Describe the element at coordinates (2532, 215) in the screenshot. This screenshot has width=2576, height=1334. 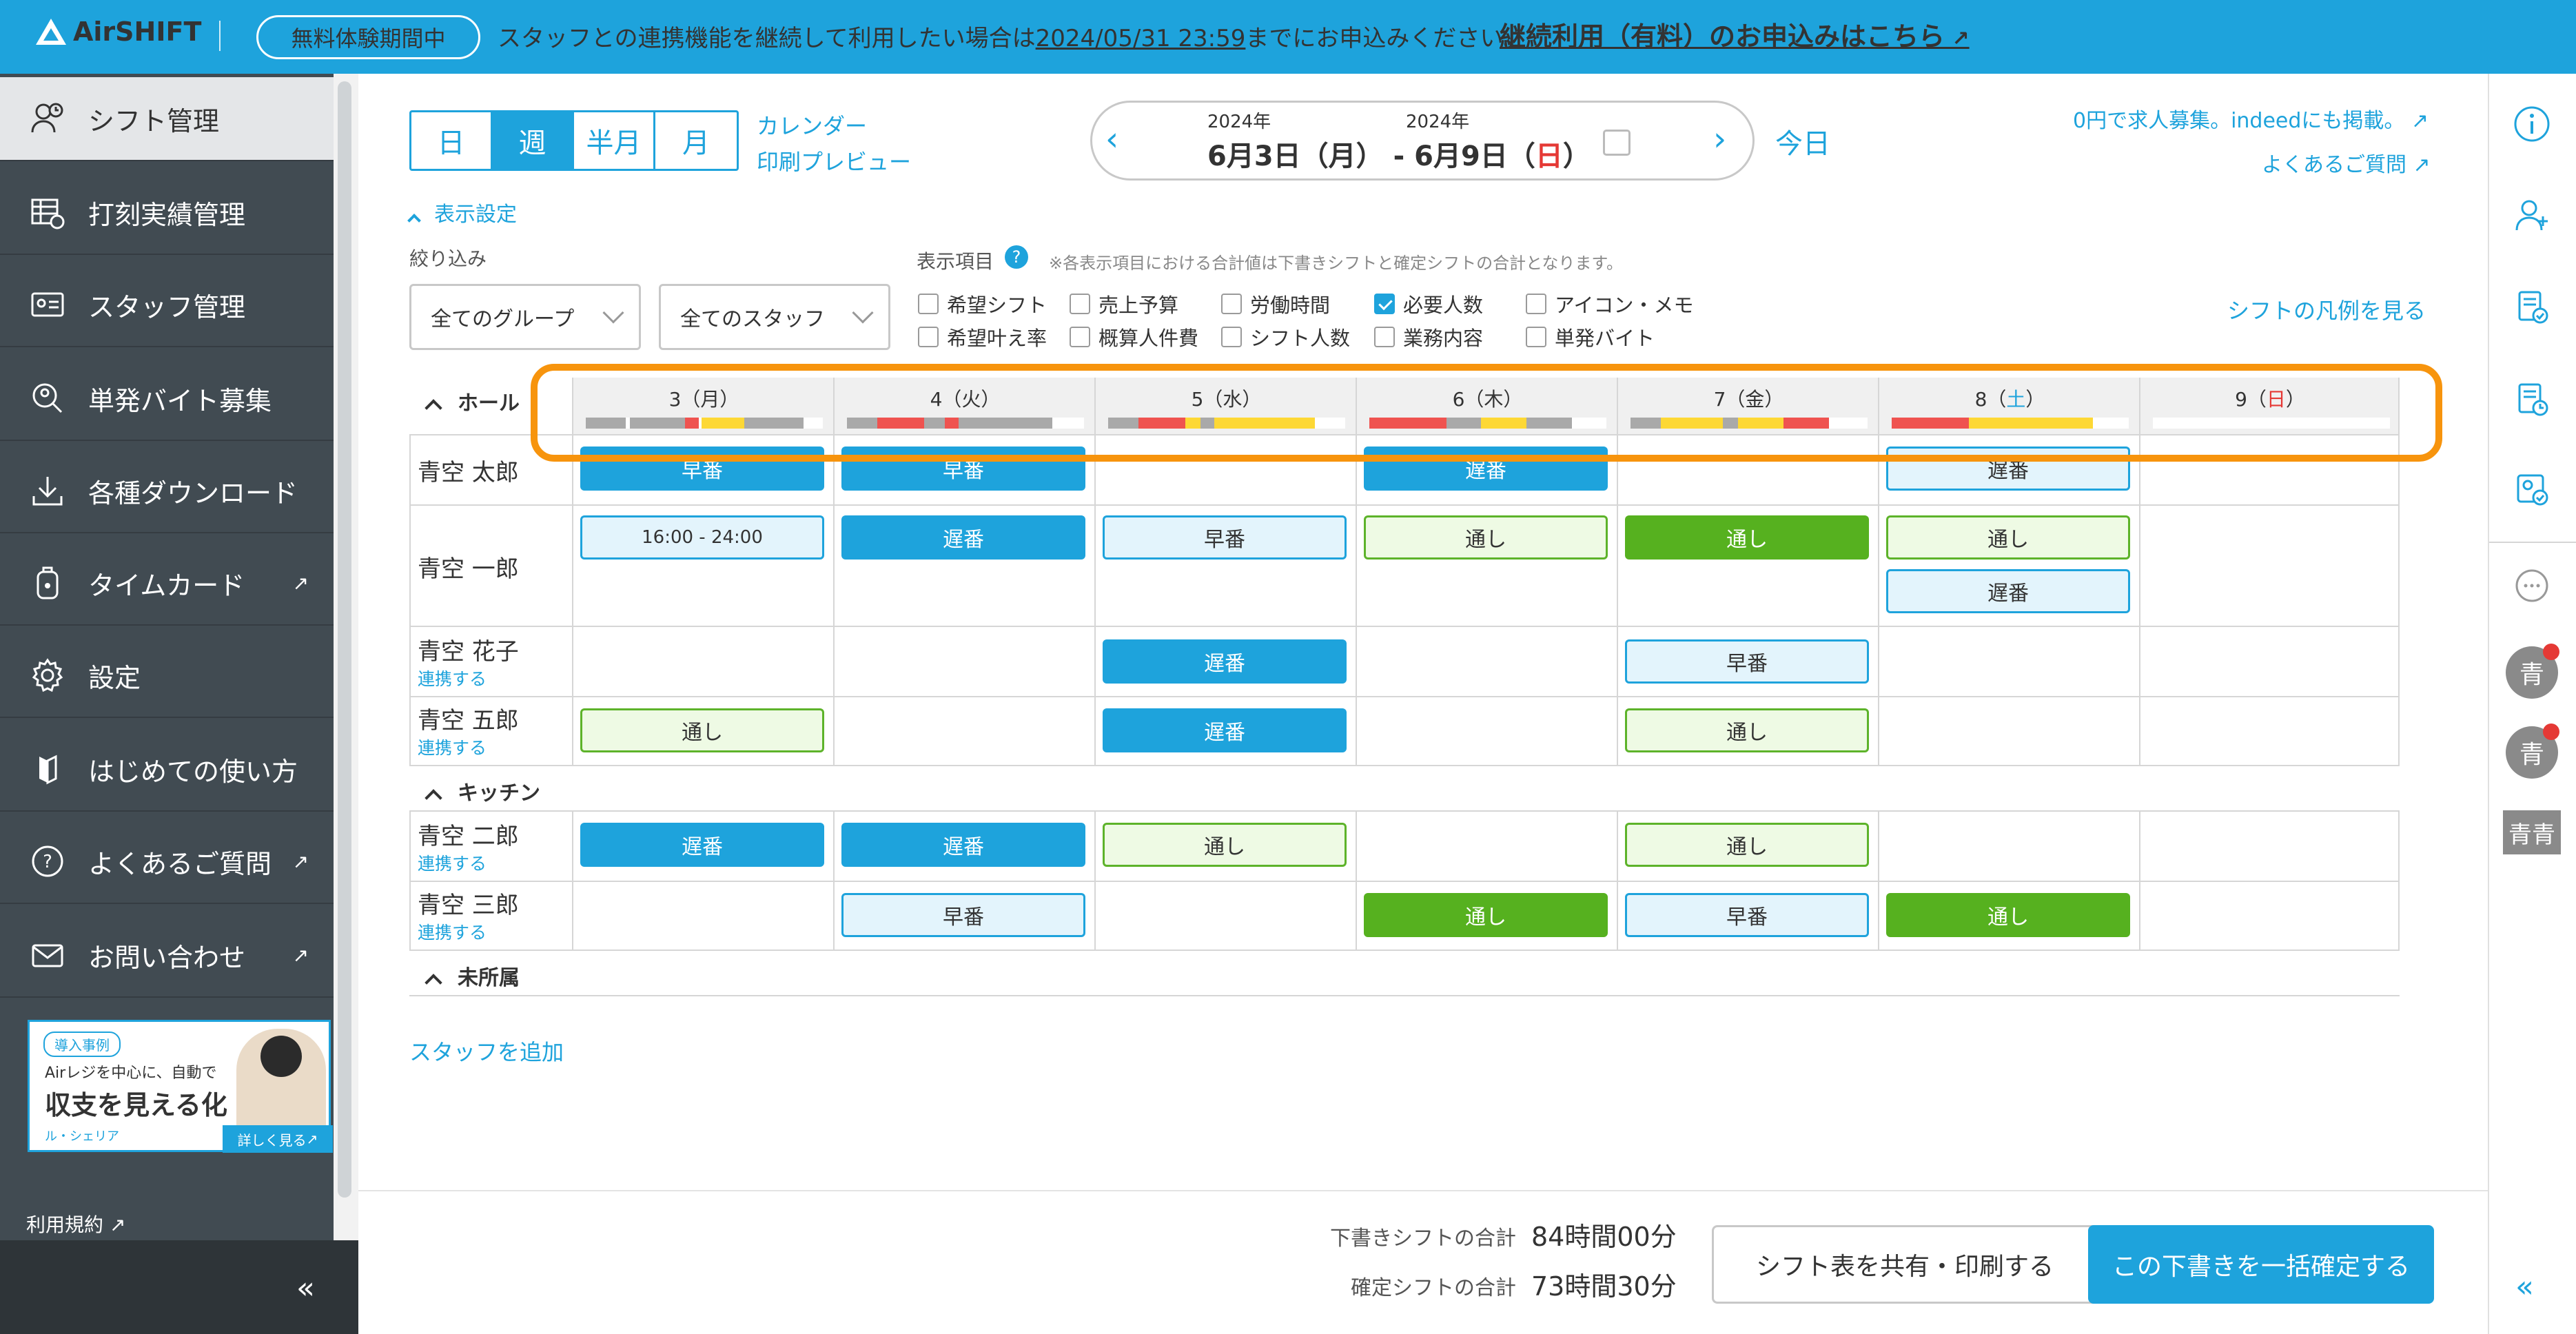
I see `add-user-icon` at that location.